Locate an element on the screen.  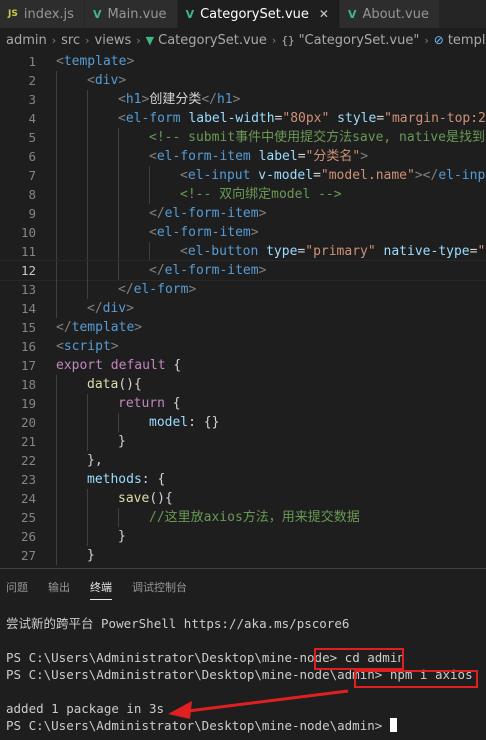
code-text: <h1>创建分类</h1> is located at coordinates (179, 99).